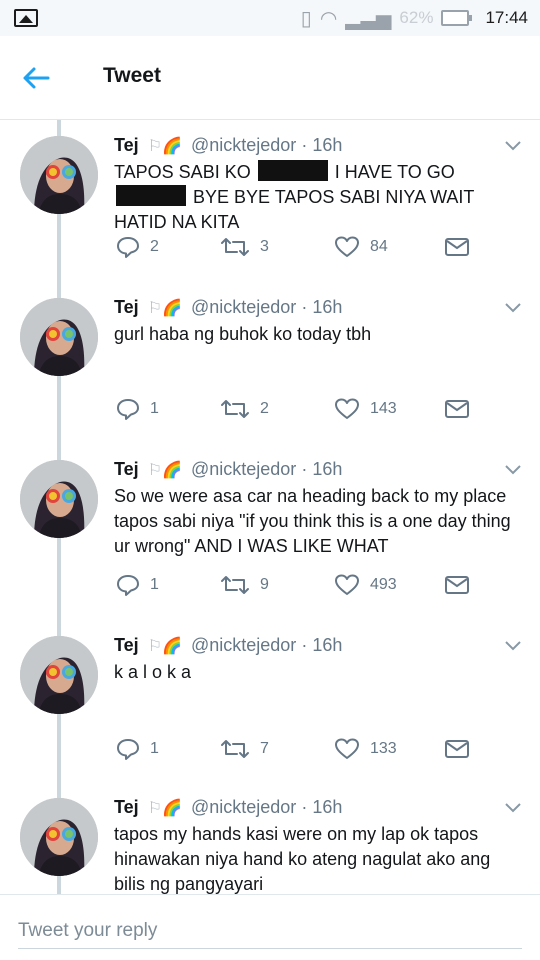  Describe the element at coordinates (264, 748) in the screenshot. I see `retweet-count: 7` at that location.